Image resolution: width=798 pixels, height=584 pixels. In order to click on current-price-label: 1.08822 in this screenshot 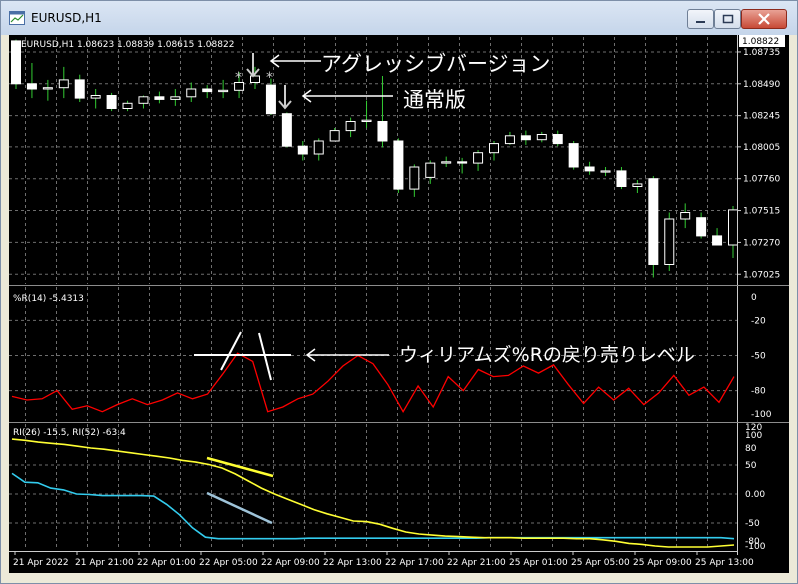, I will do `click(760, 42)`.